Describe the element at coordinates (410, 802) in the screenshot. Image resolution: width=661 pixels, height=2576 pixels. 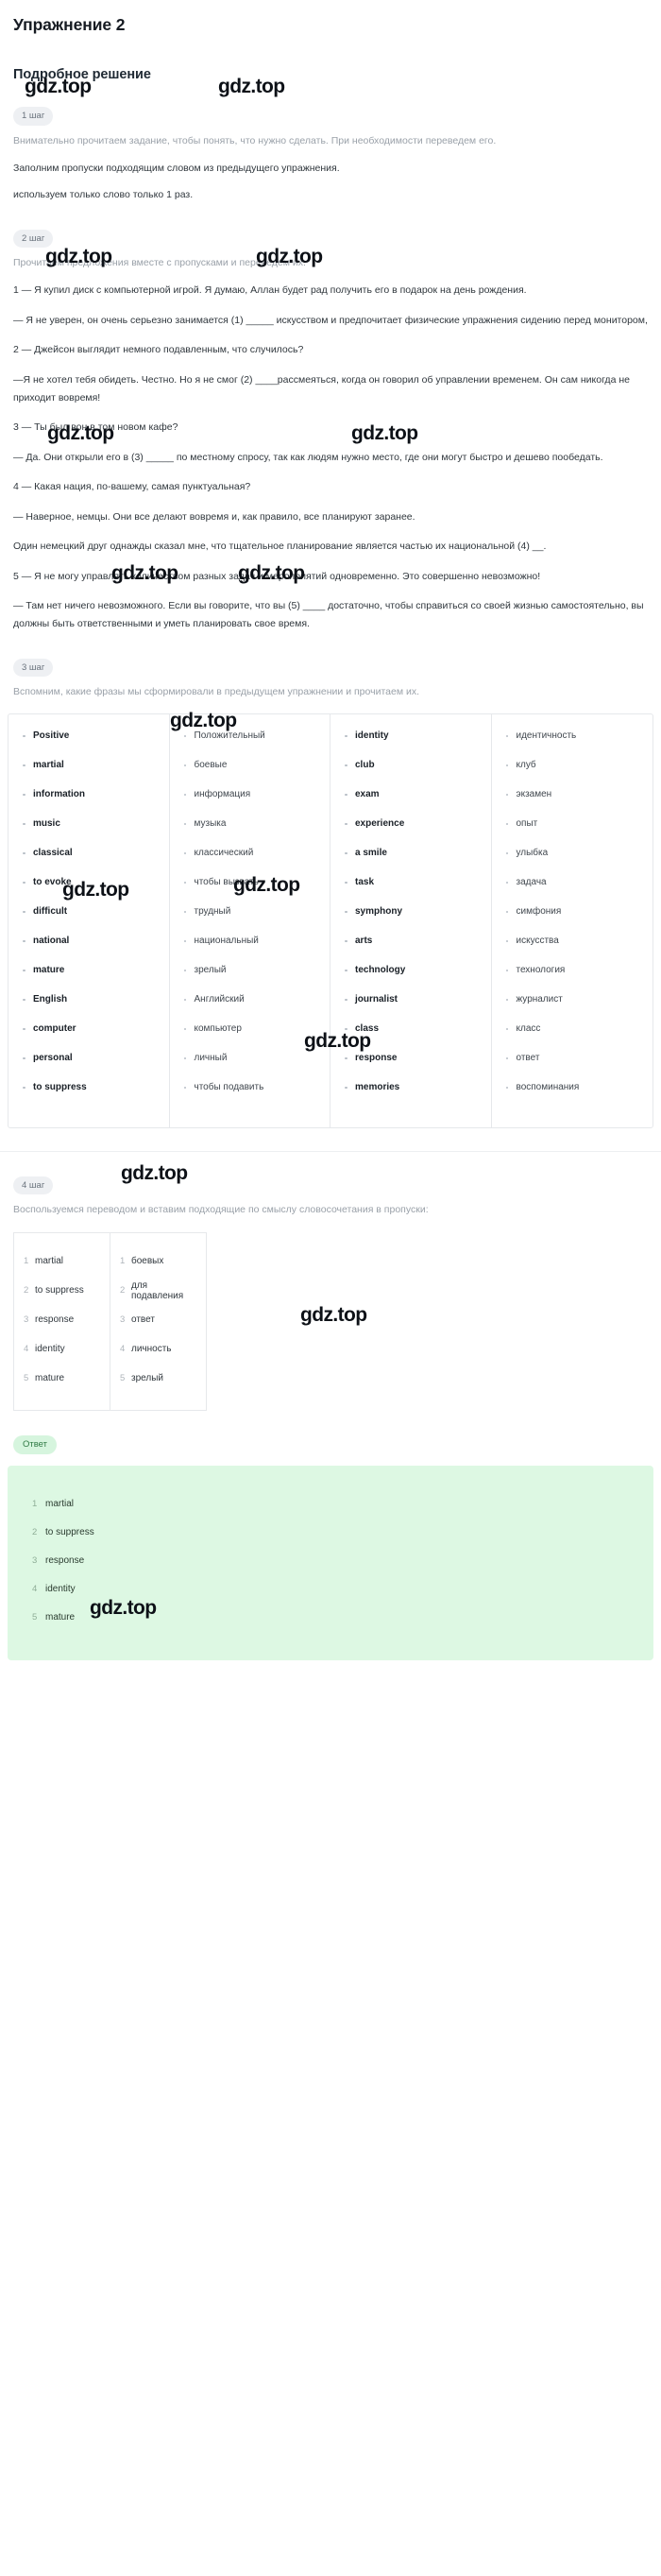
I see `vocab-item-english: exam` at that location.